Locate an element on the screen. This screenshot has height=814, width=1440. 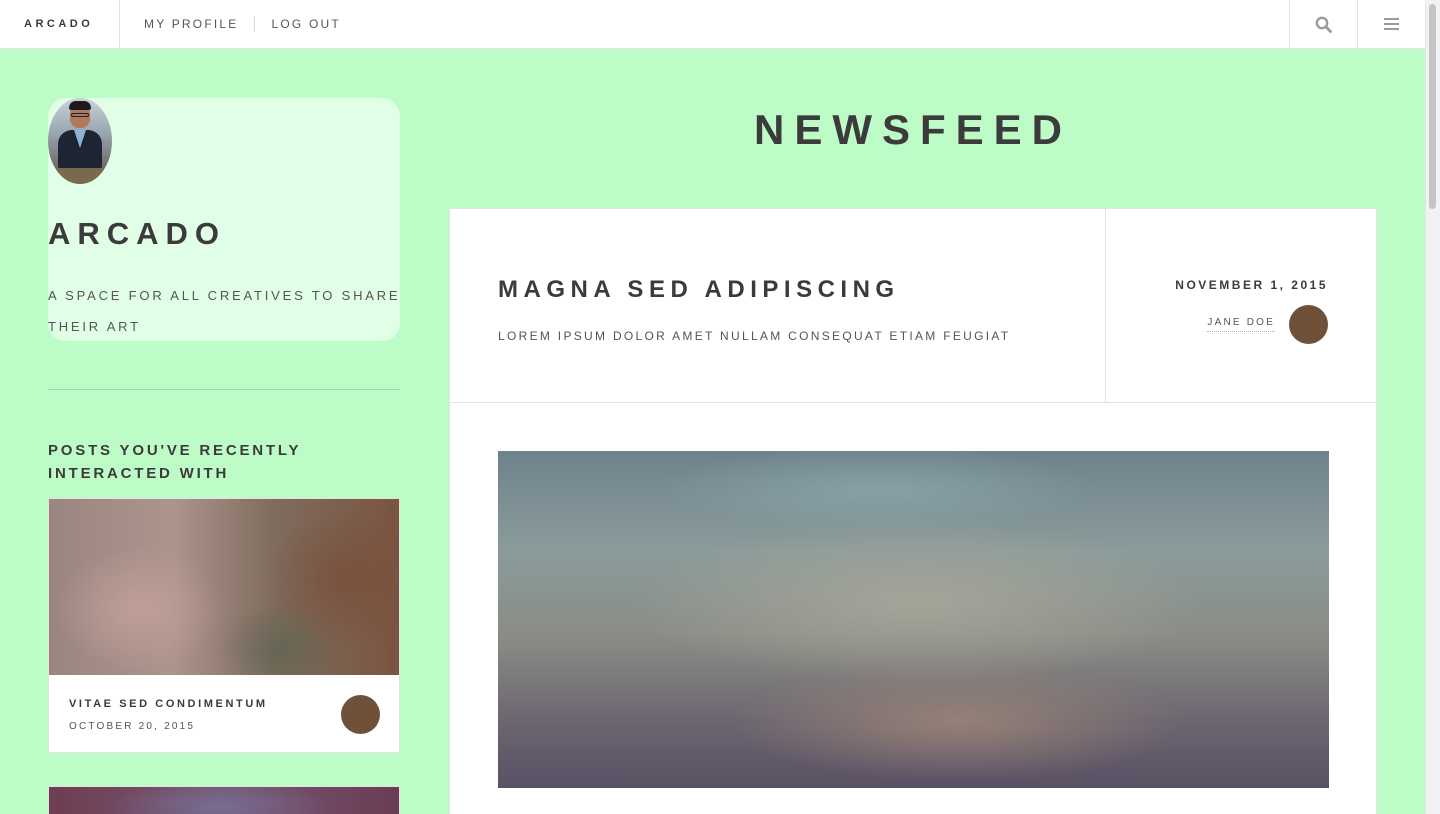
menu-button is located at coordinates (1391, 24).